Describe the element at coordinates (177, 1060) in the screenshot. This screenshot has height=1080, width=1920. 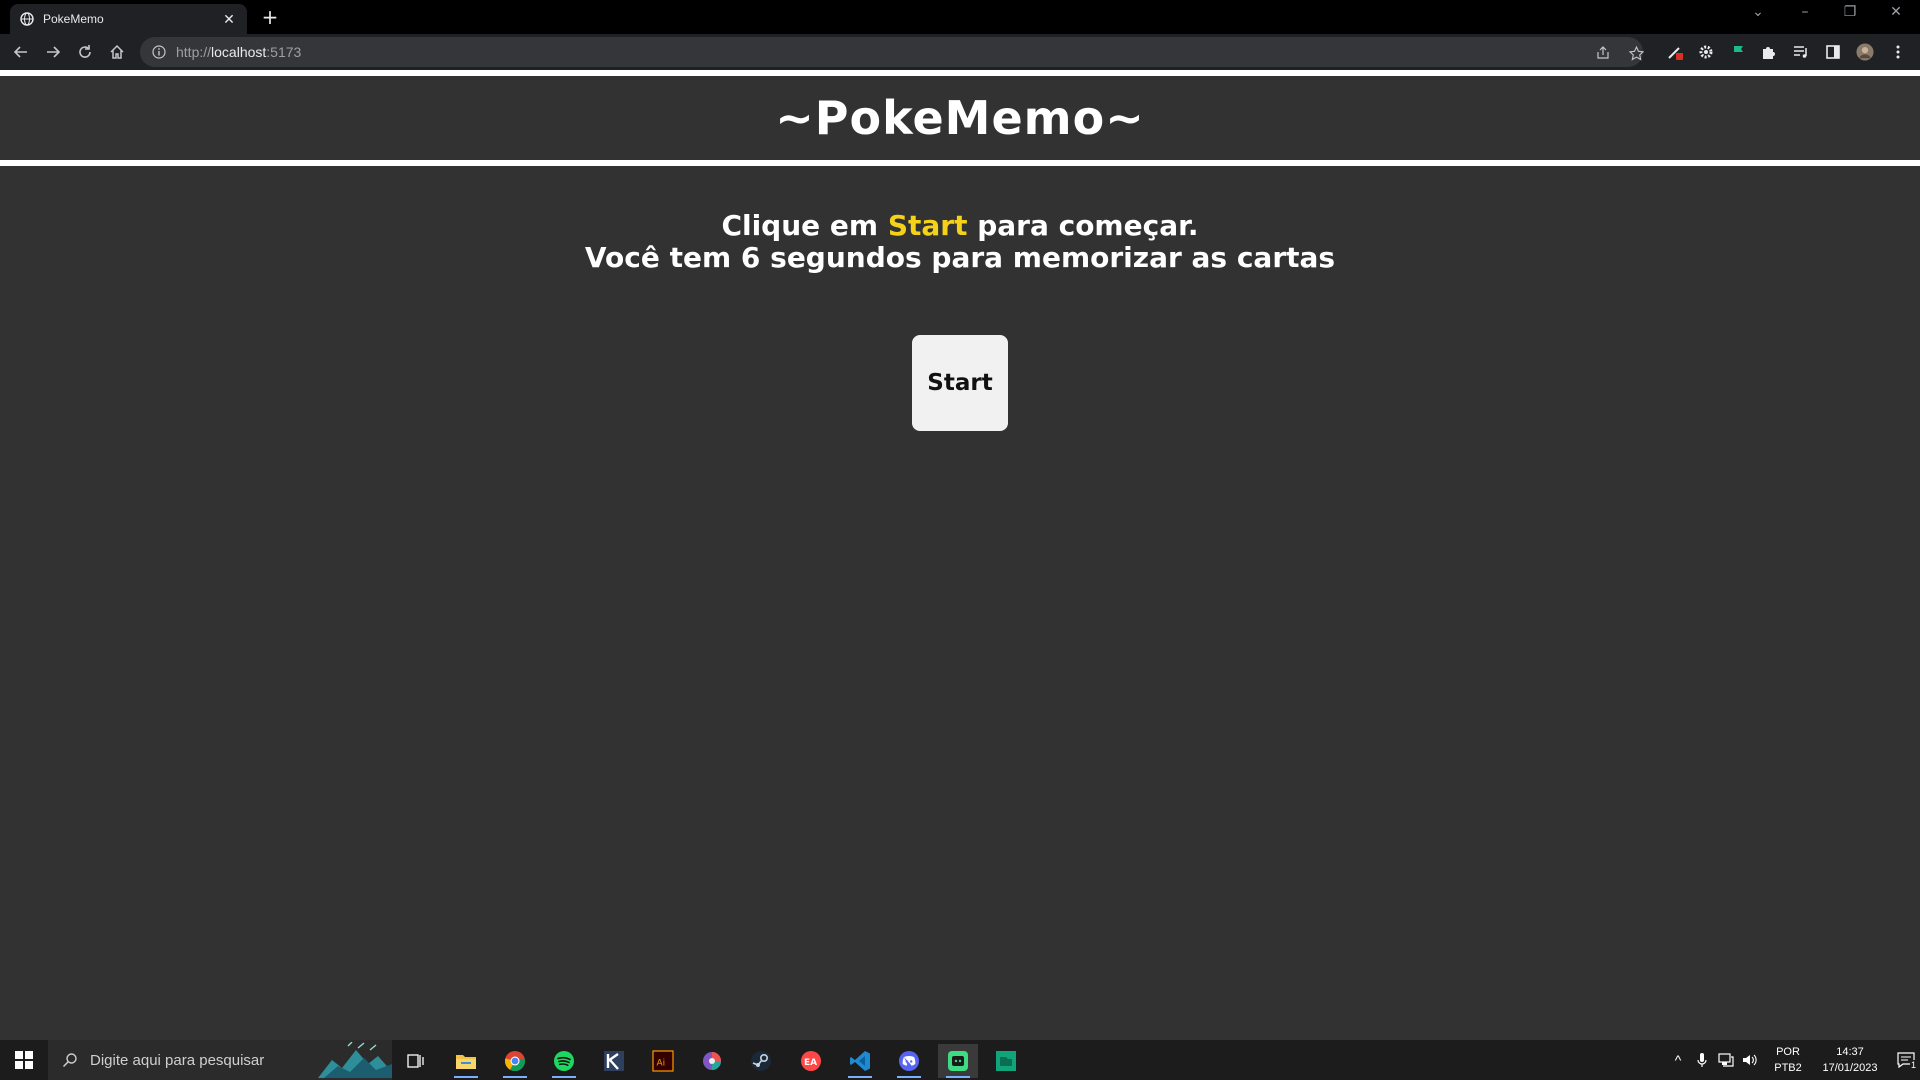
I see `search-placeholder: Digite aqui para pesquisar` at that location.